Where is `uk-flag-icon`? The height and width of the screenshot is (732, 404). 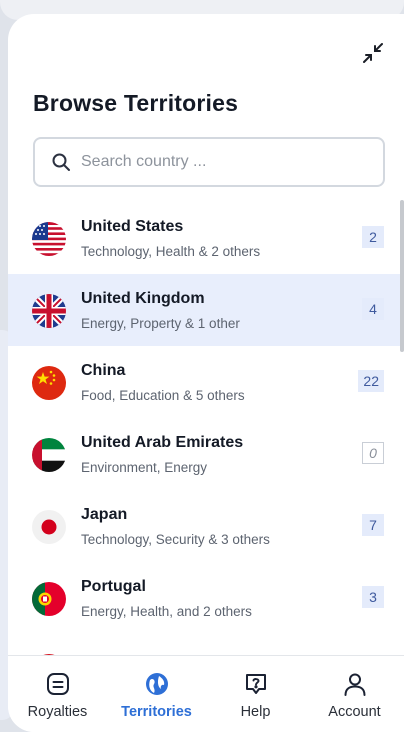 uk-flag-icon is located at coordinates (49, 311).